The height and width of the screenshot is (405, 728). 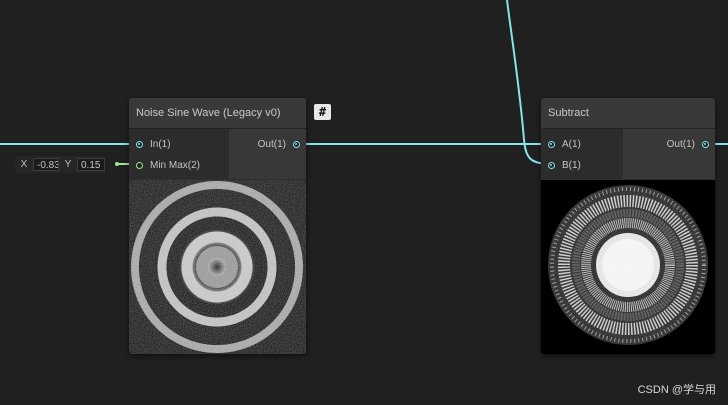 What do you see at coordinates (628, 267) in the screenshot?
I see `subtract-preview-image` at bounding box center [628, 267].